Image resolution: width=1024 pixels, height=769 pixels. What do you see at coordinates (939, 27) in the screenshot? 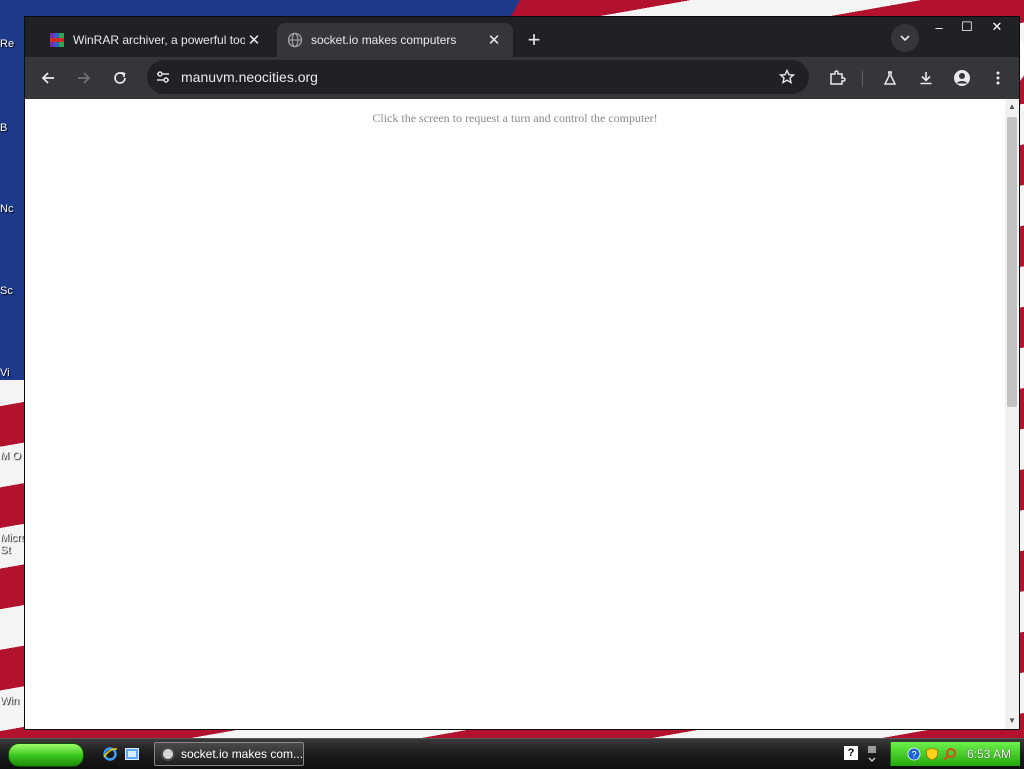
I see `minimize-button: –` at bounding box center [939, 27].